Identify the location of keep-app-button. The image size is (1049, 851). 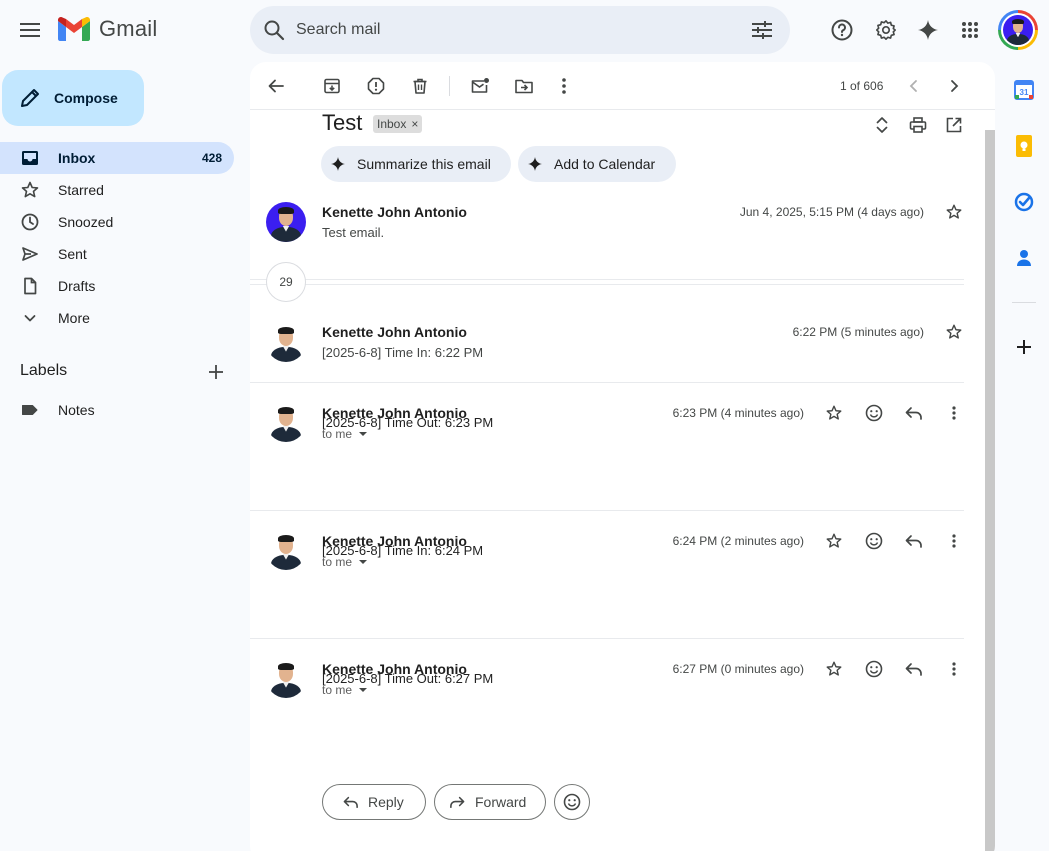
(1024, 146).